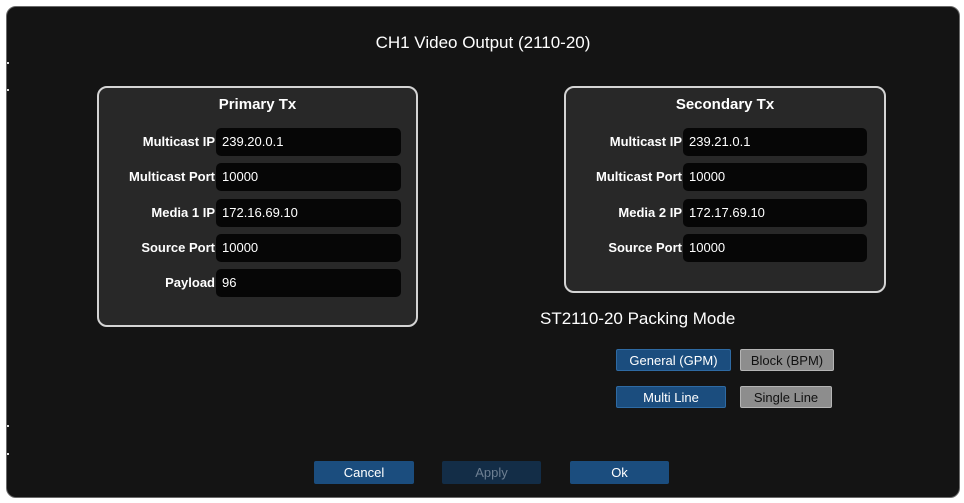 This screenshot has width=964, height=503. Describe the element at coordinates (308, 142) in the screenshot. I see `primary-multicast-ip-field: 239.20.0.1` at that location.